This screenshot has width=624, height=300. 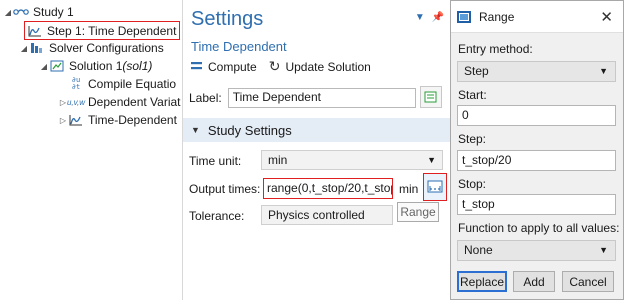 What do you see at coordinates (536, 71) in the screenshot?
I see `entry-method-select: Step ▼` at bounding box center [536, 71].